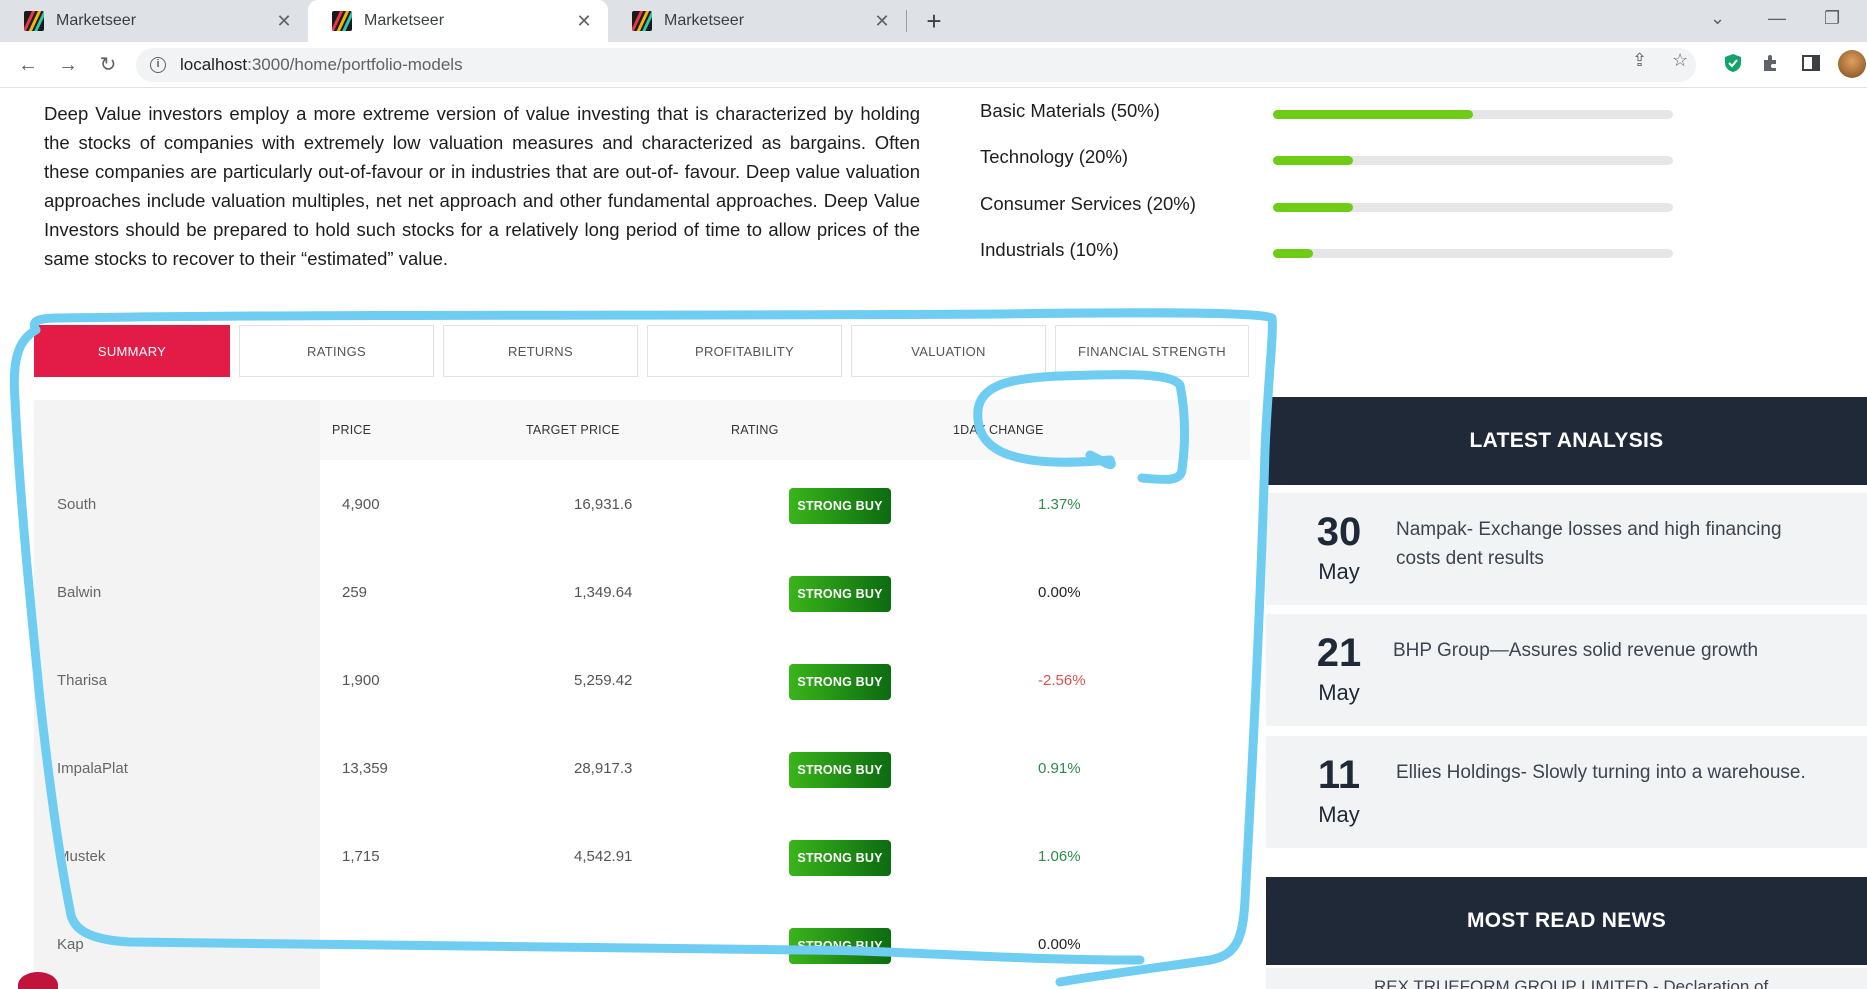 The height and width of the screenshot is (989, 1867). What do you see at coordinates (1566, 921) in the screenshot?
I see `most-read-news-header: MOST READ NEWS` at bounding box center [1566, 921].